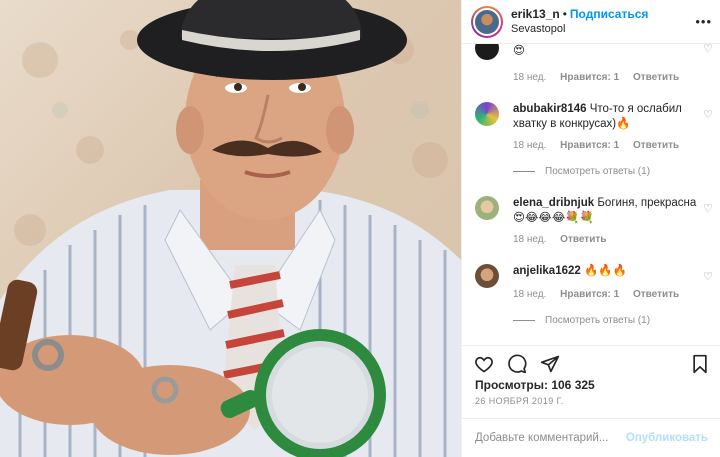  I want to click on post-header: erik13_n • Подписаться Sevastopol •••, so click(591, 22).